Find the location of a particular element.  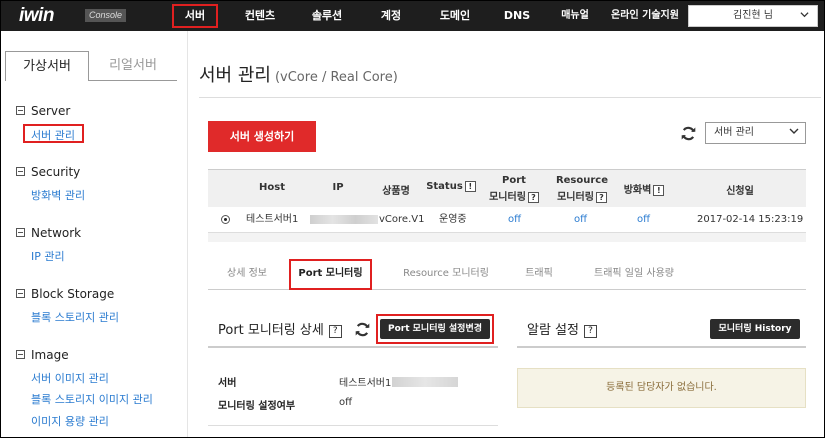

sidebar-section-title: Block Storage is located at coordinates (73, 294).